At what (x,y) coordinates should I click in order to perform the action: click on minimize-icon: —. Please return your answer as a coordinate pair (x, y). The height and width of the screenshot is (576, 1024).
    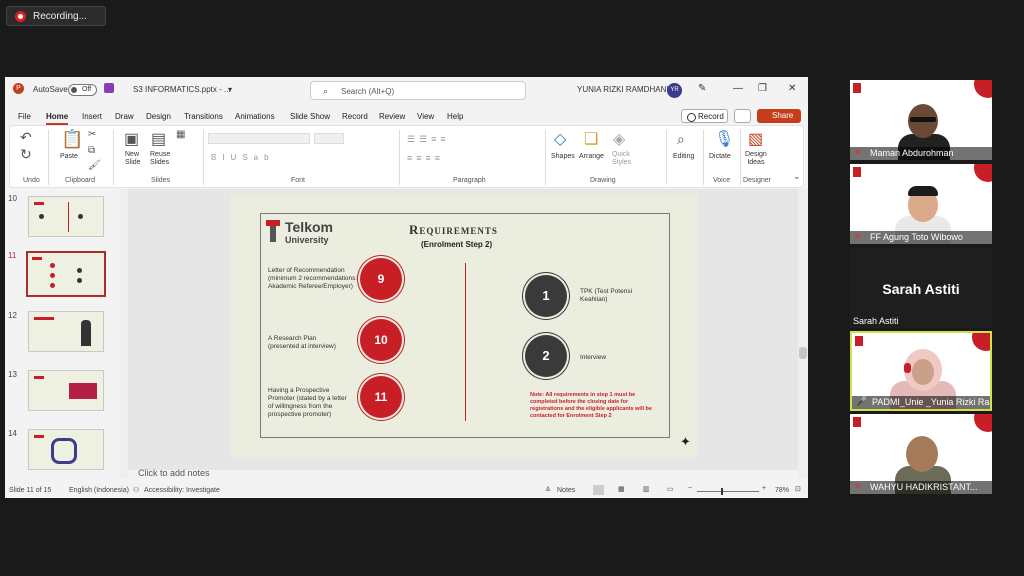
    Looking at the image, I should click on (738, 88).